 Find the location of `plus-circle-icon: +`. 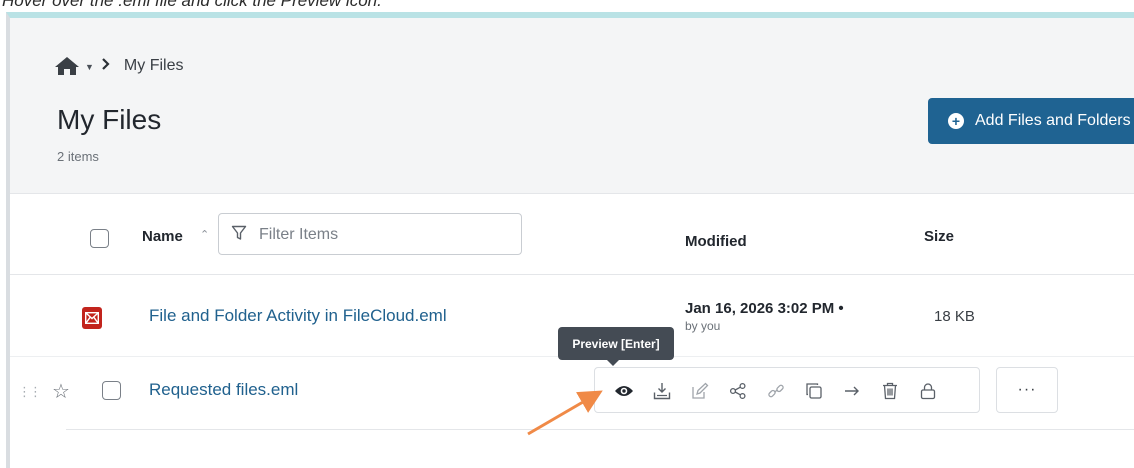

plus-circle-icon: + is located at coordinates (956, 121).